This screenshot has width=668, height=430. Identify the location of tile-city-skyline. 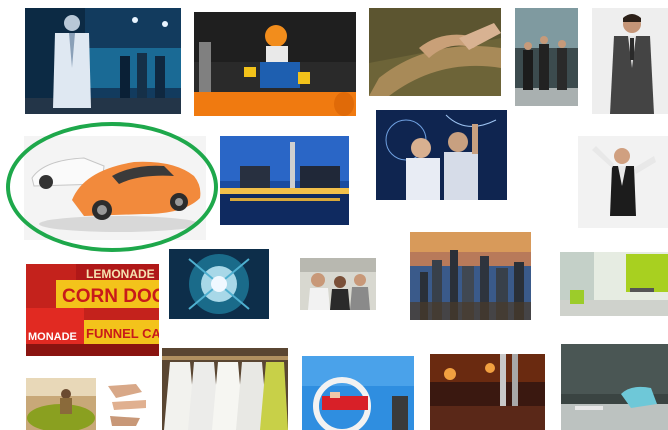
(470, 276).